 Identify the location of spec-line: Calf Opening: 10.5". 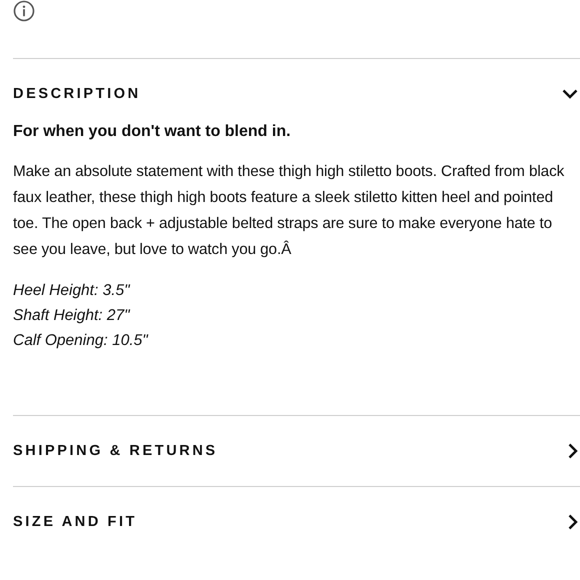
(81, 341).